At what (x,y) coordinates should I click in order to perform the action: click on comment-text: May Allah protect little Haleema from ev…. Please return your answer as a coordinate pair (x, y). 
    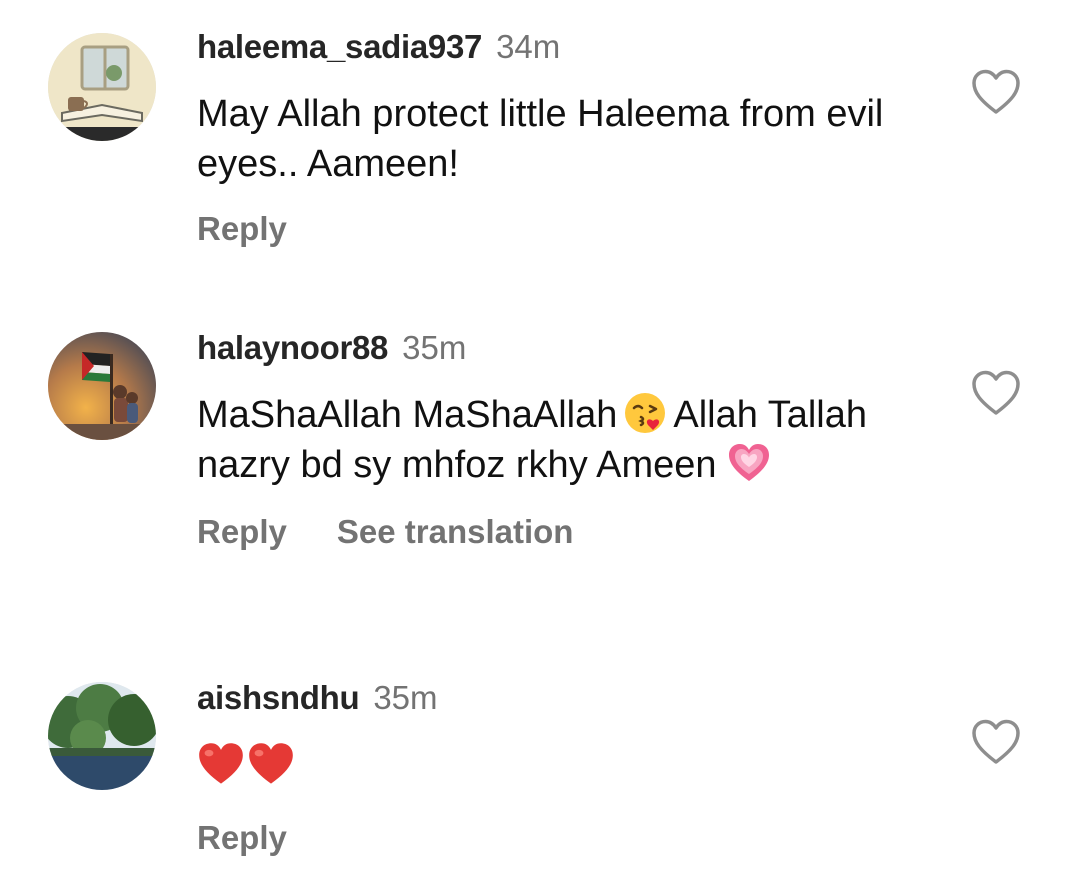
    Looking at the image, I should click on (540, 139).